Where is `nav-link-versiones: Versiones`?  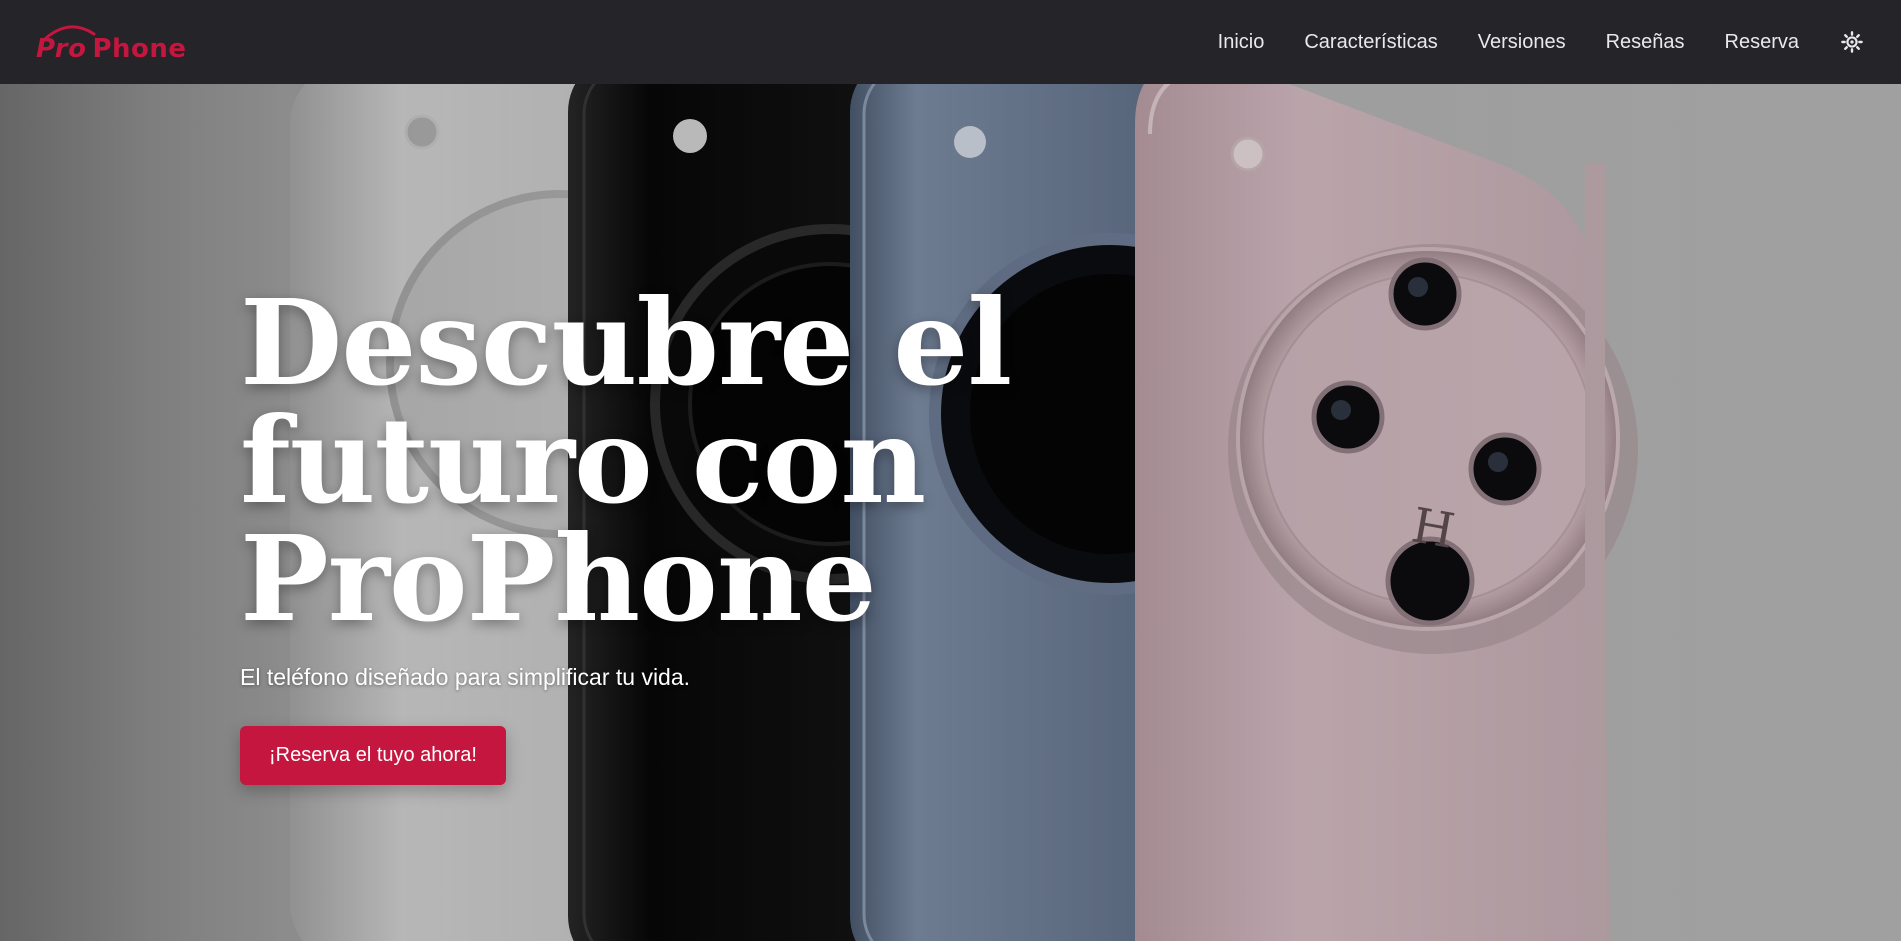 nav-link-versiones: Versiones is located at coordinates (1522, 42).